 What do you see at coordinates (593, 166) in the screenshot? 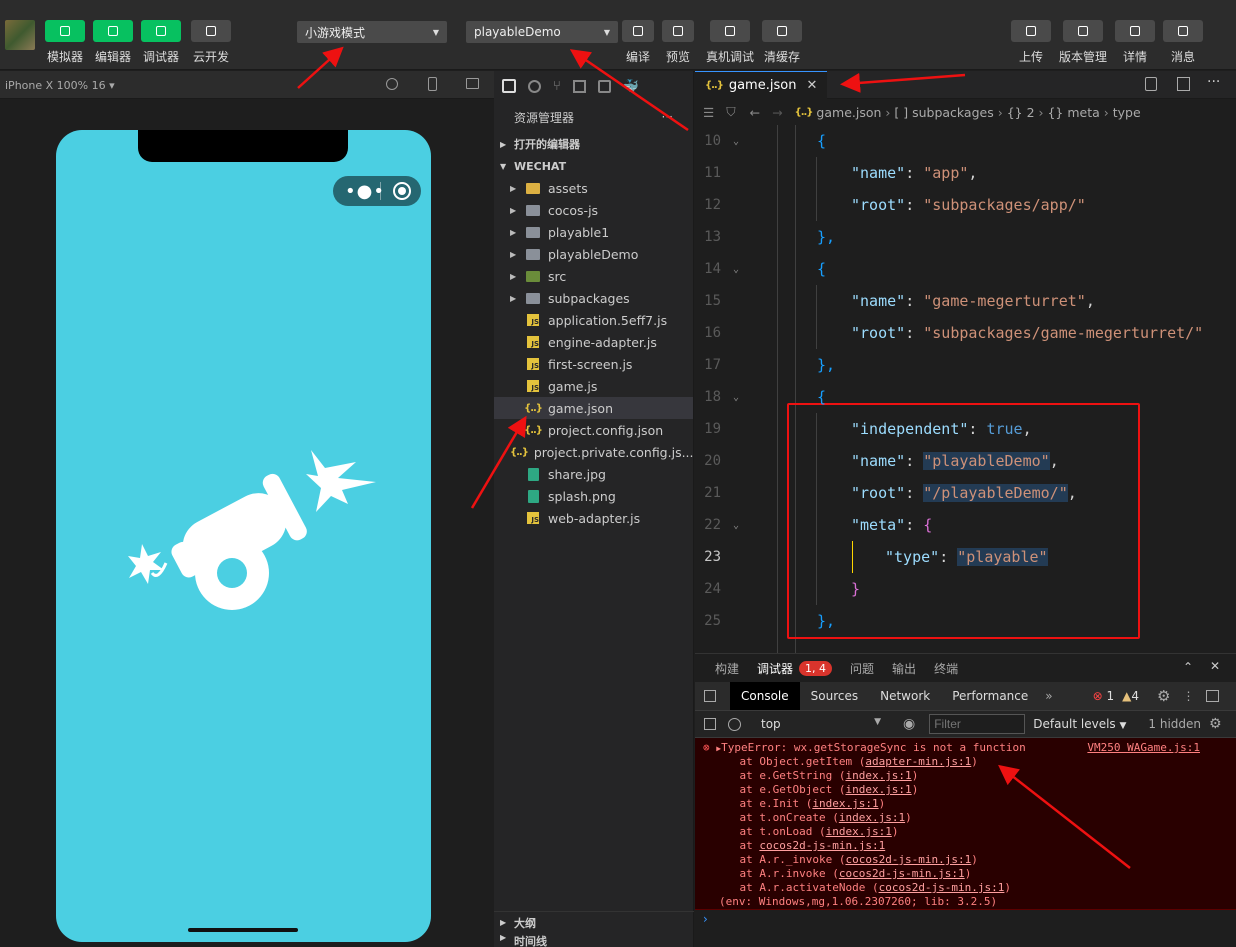
I see `workspace-section: ▼ WECHAT` at bounding box center [593, 166].